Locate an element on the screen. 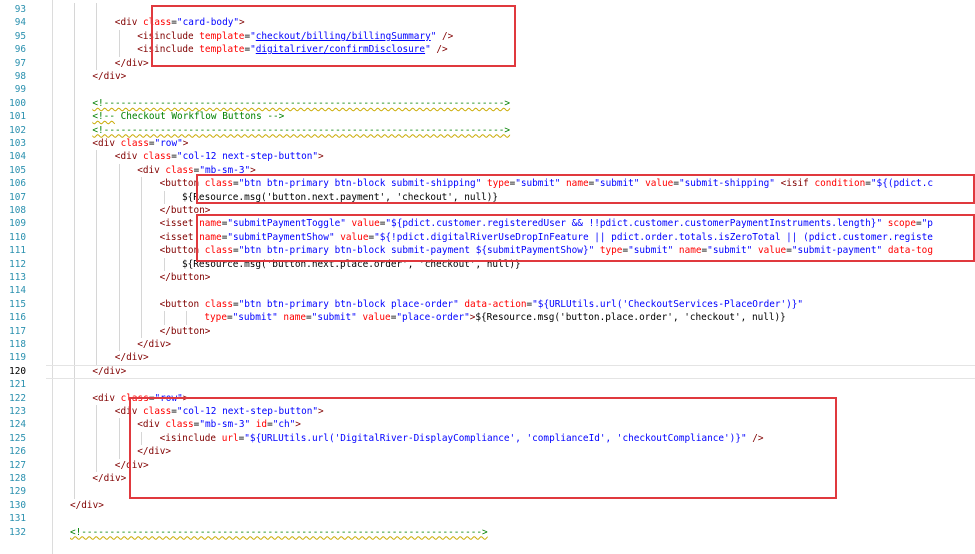 Image resolution: width=975 pixels, height=554 pixels. code-value: "card-body" is located at coordinates (208, 23).